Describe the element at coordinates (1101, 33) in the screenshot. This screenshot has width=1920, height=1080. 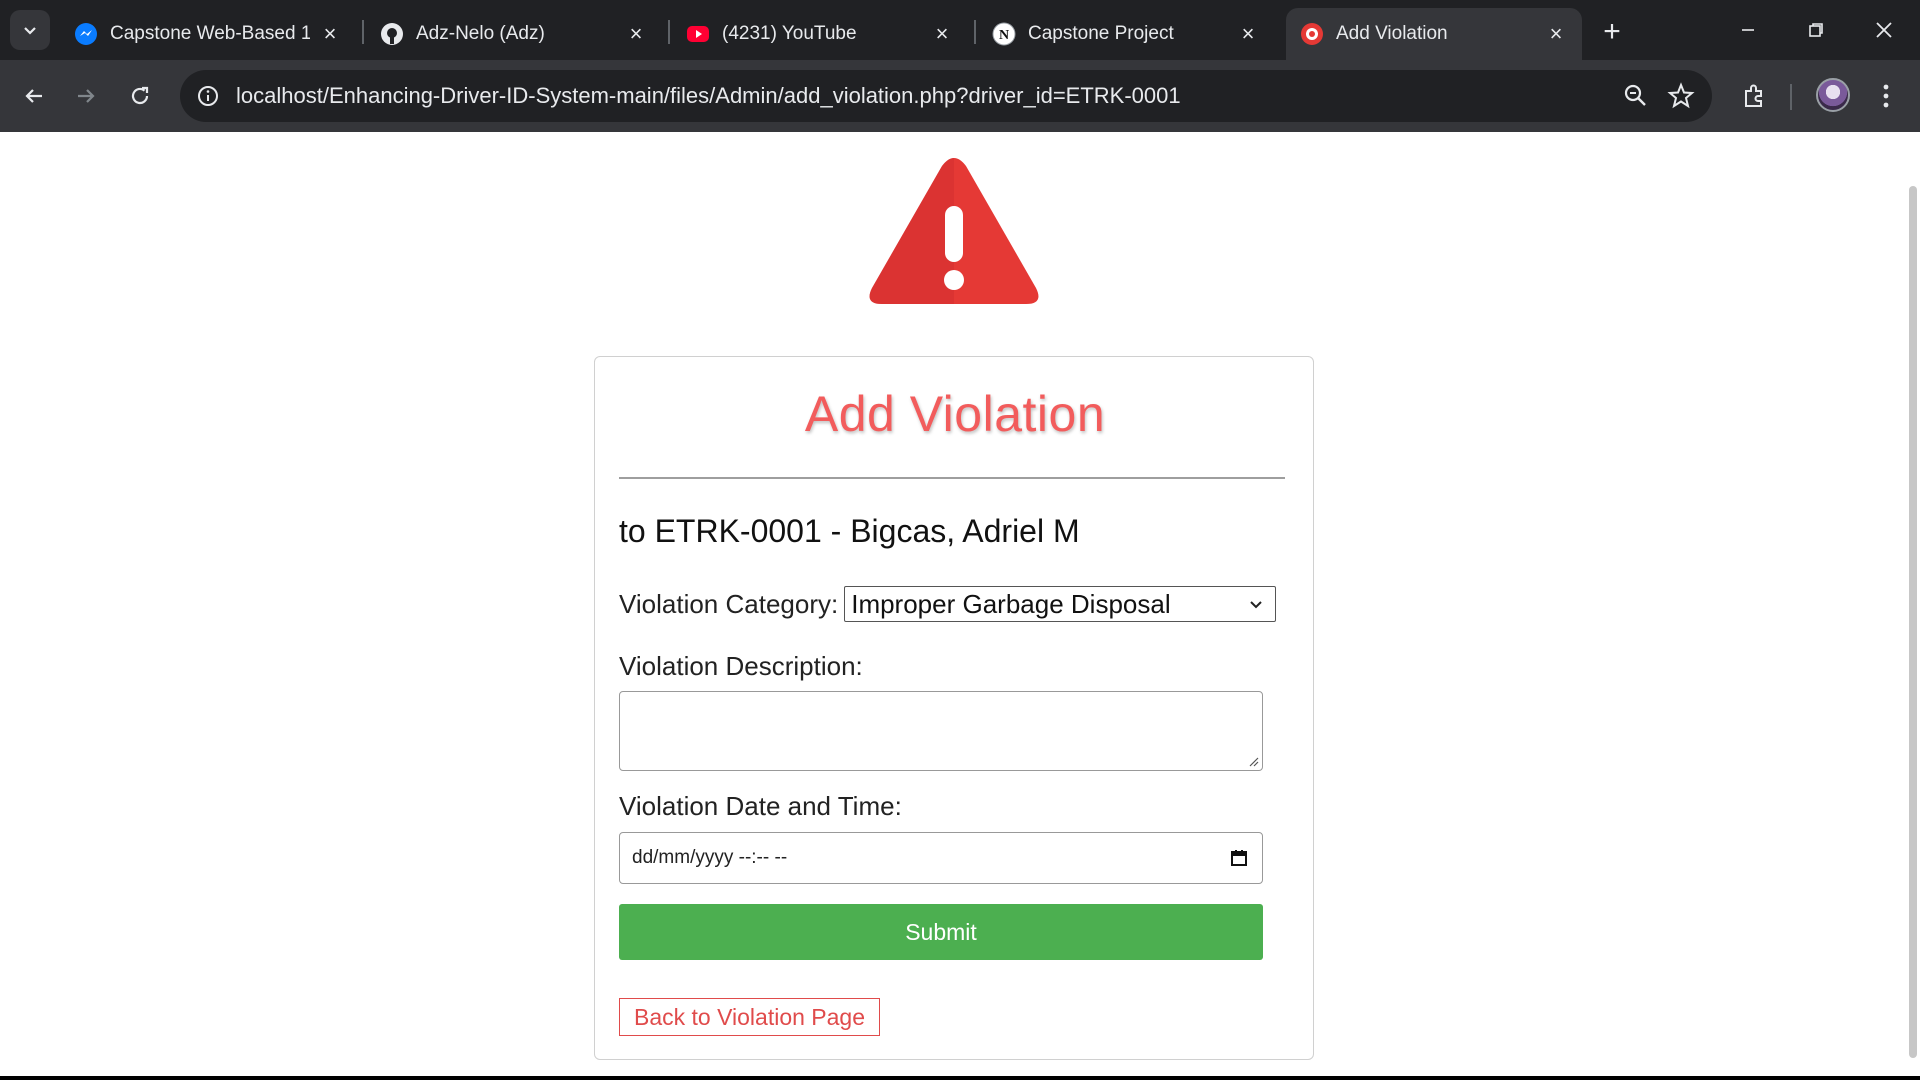
I see `tab-title: Capstone Project` at that location.